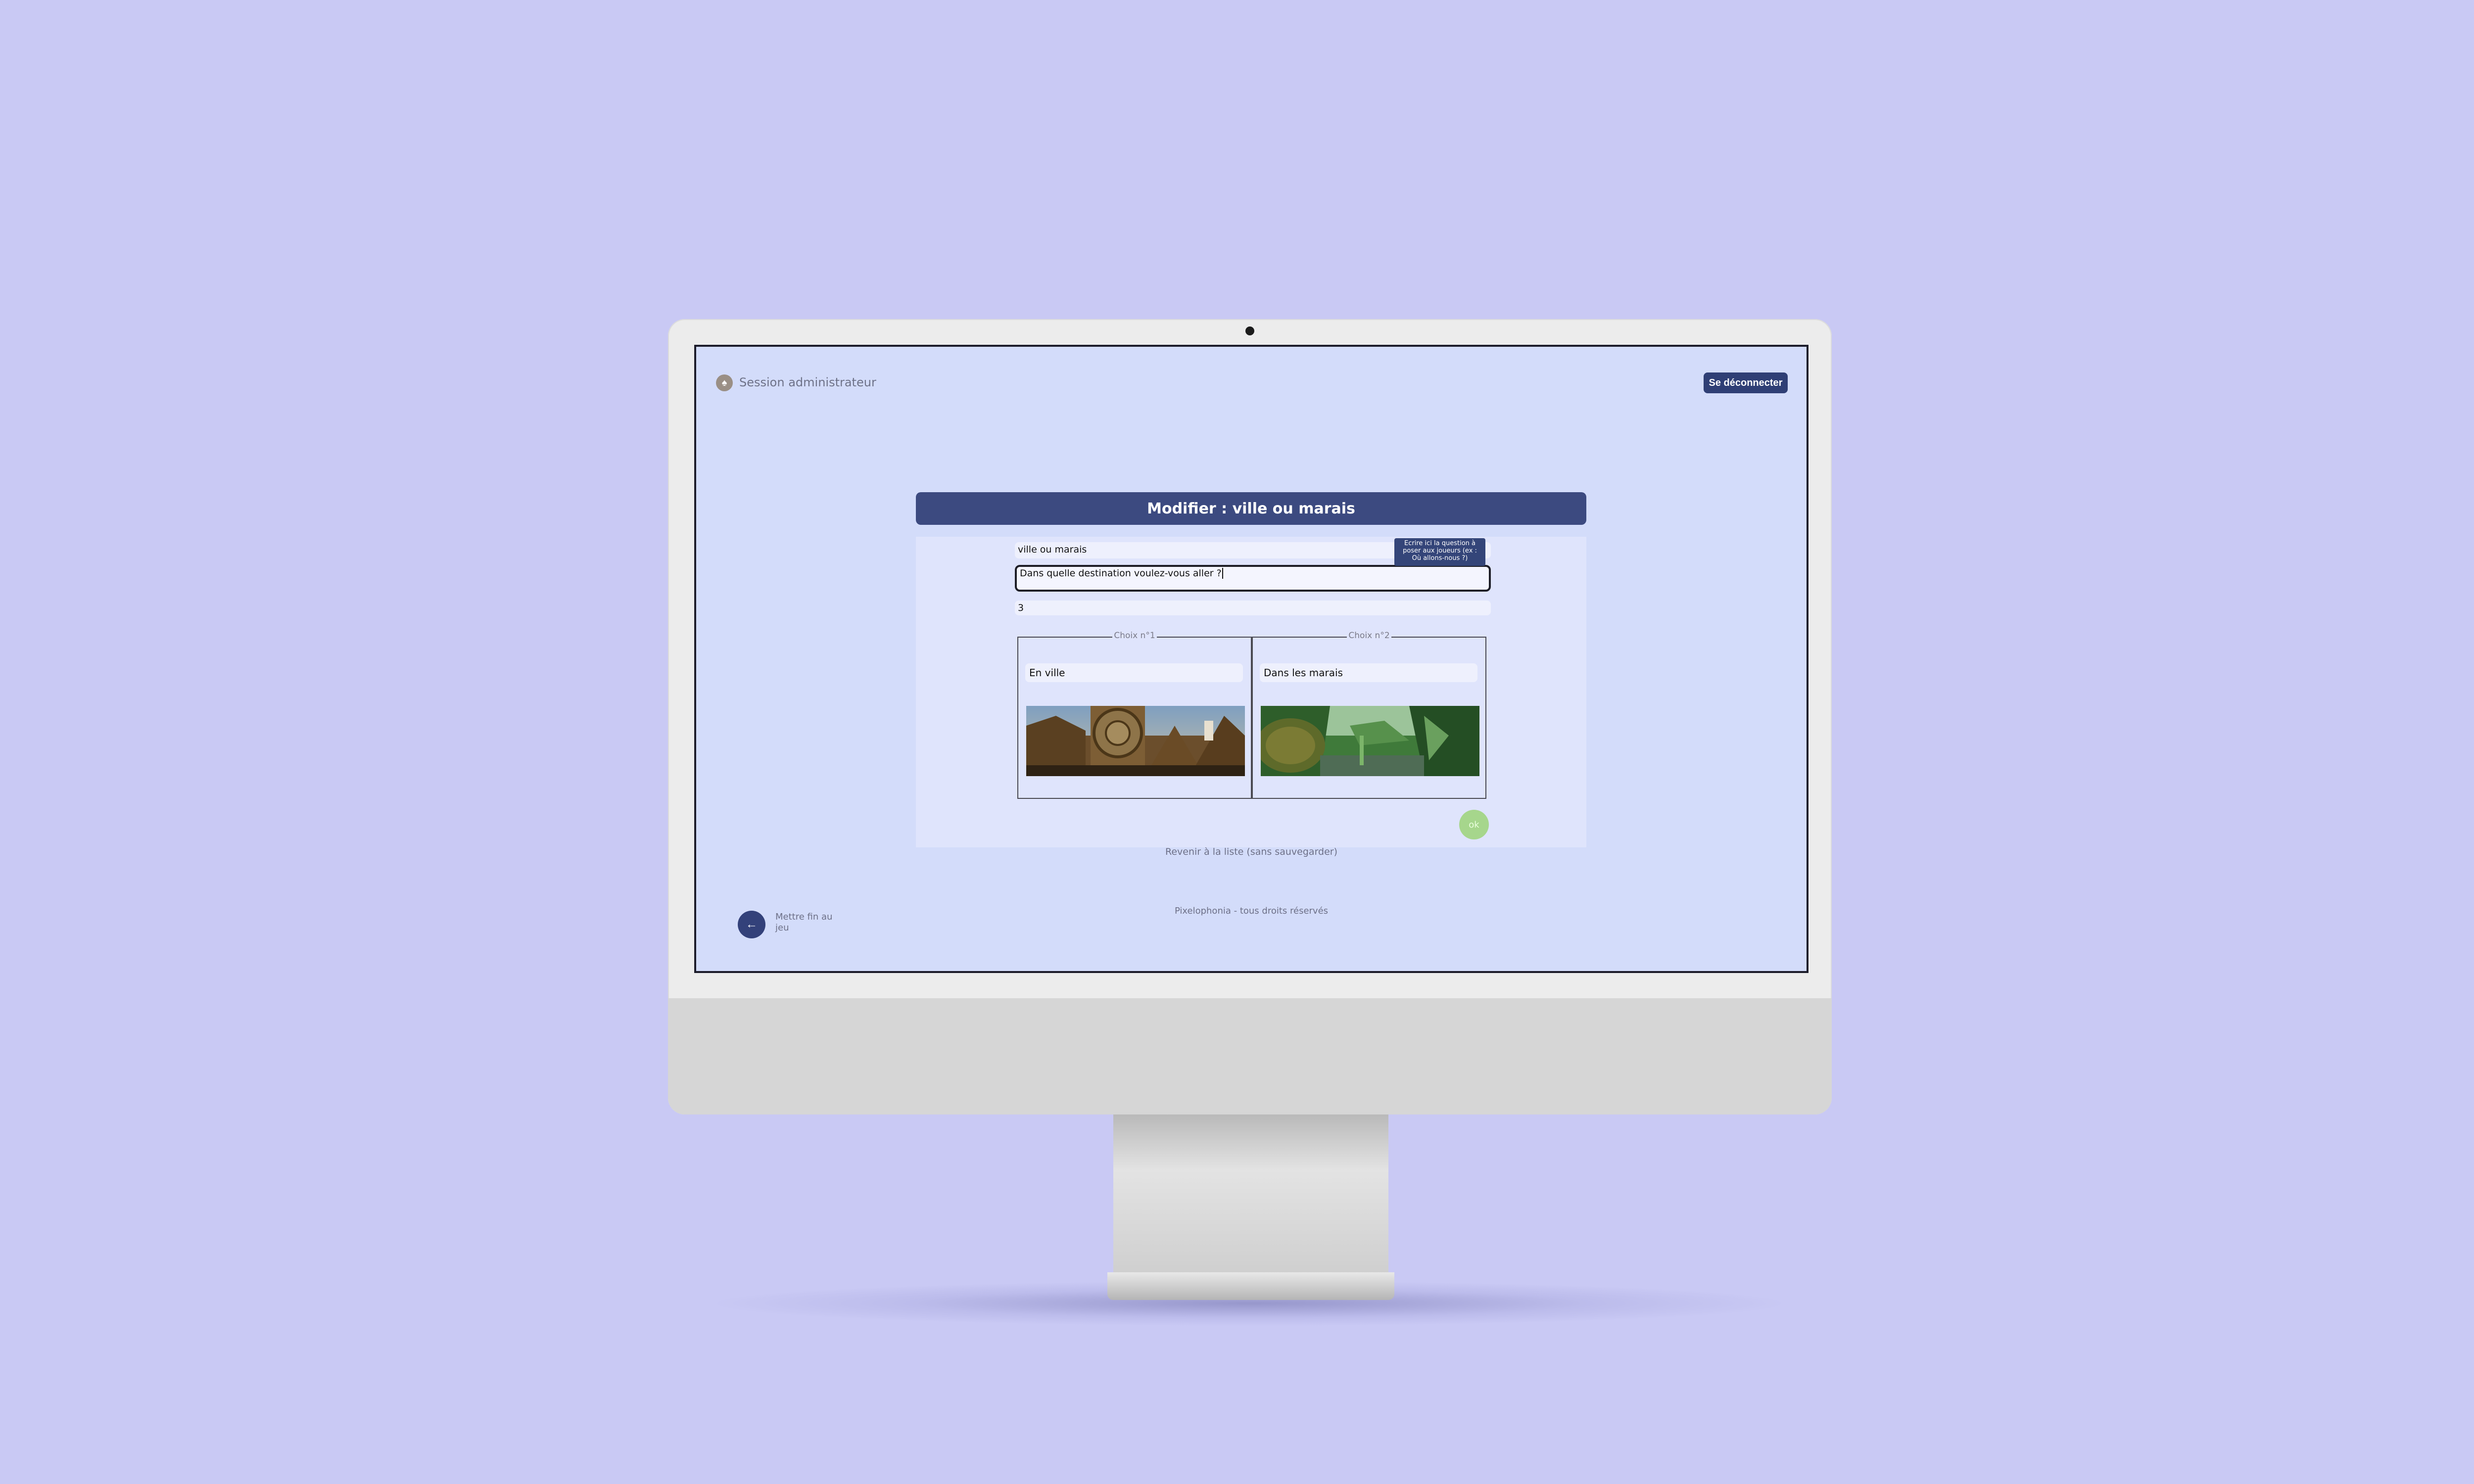  What do you see at coordinates (1252, 911) in the screenshot?
I see `footer-copyright: Pixelophonia - tous droits réservés` at bounding box center [1252, 911].